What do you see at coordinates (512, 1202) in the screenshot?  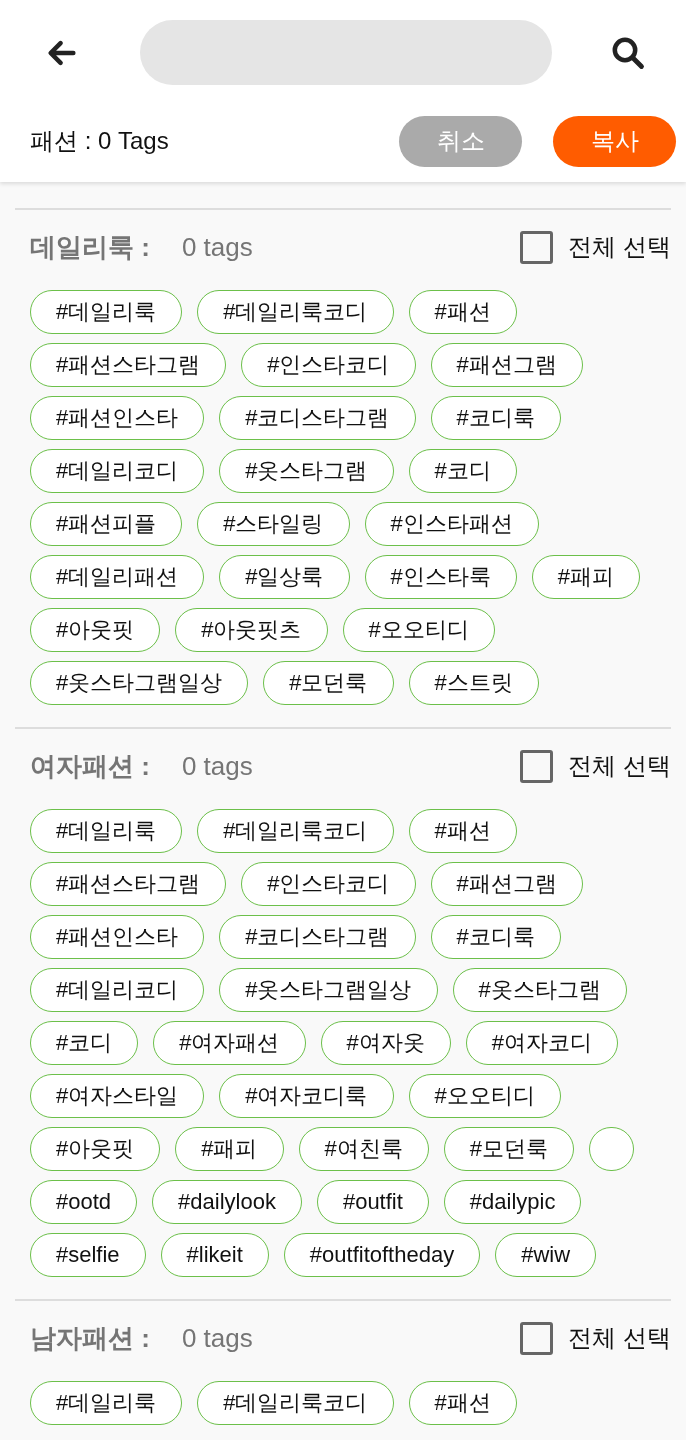 I see `hashtag-chip: #dailypic` at bounding box center [512, 1202].